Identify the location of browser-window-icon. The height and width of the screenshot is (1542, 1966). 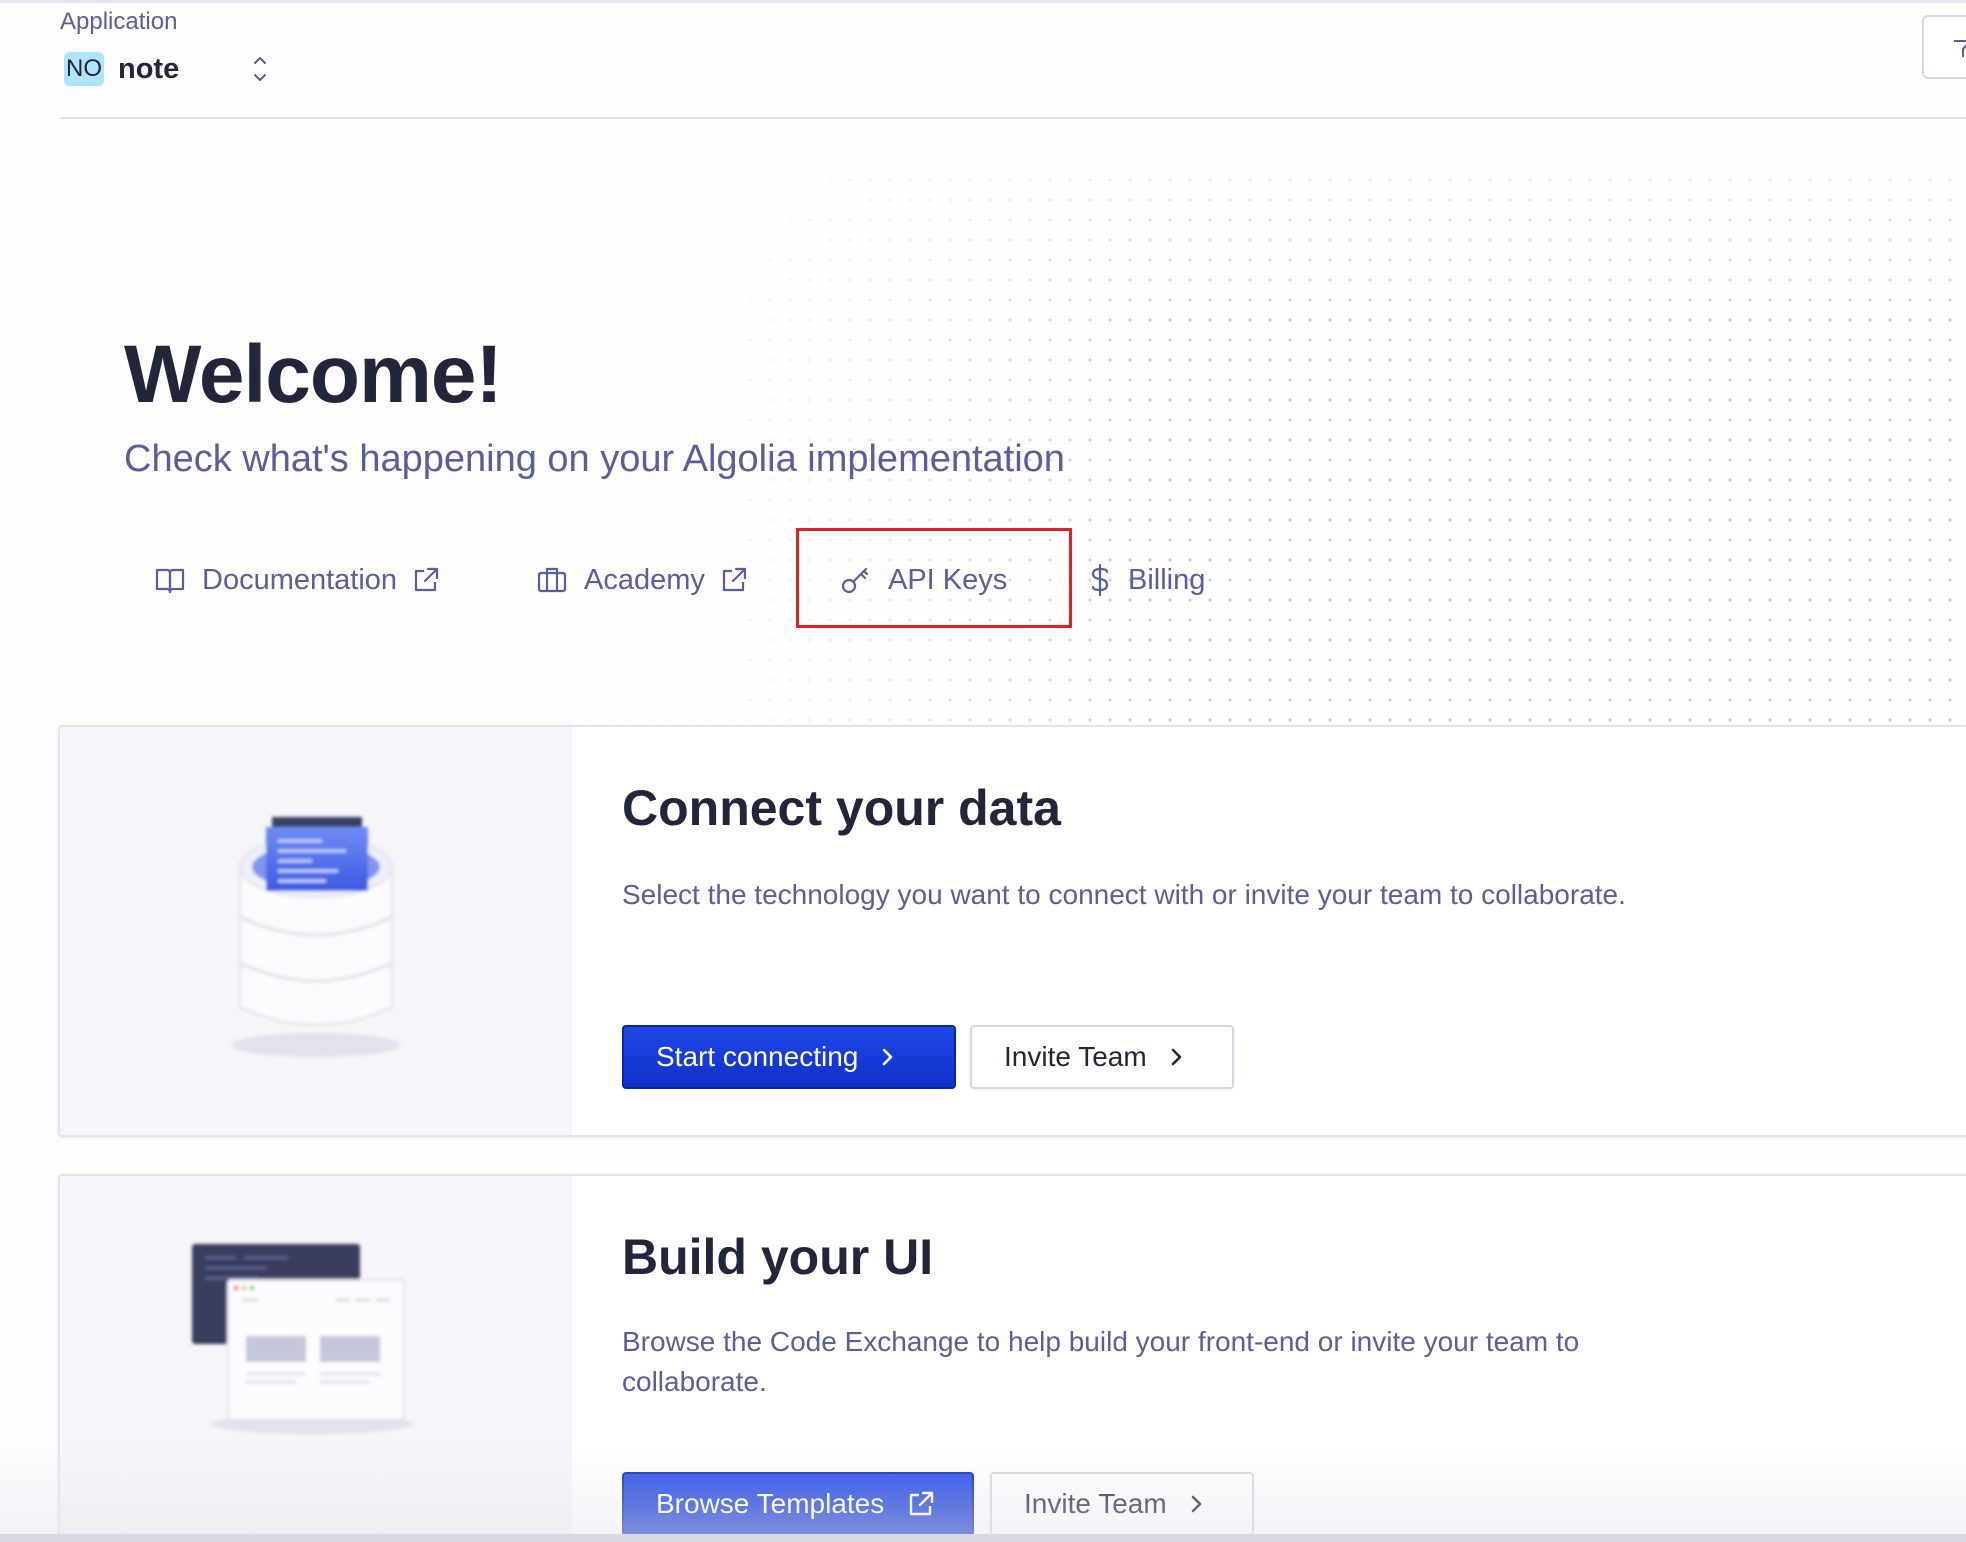
(302, 1339).